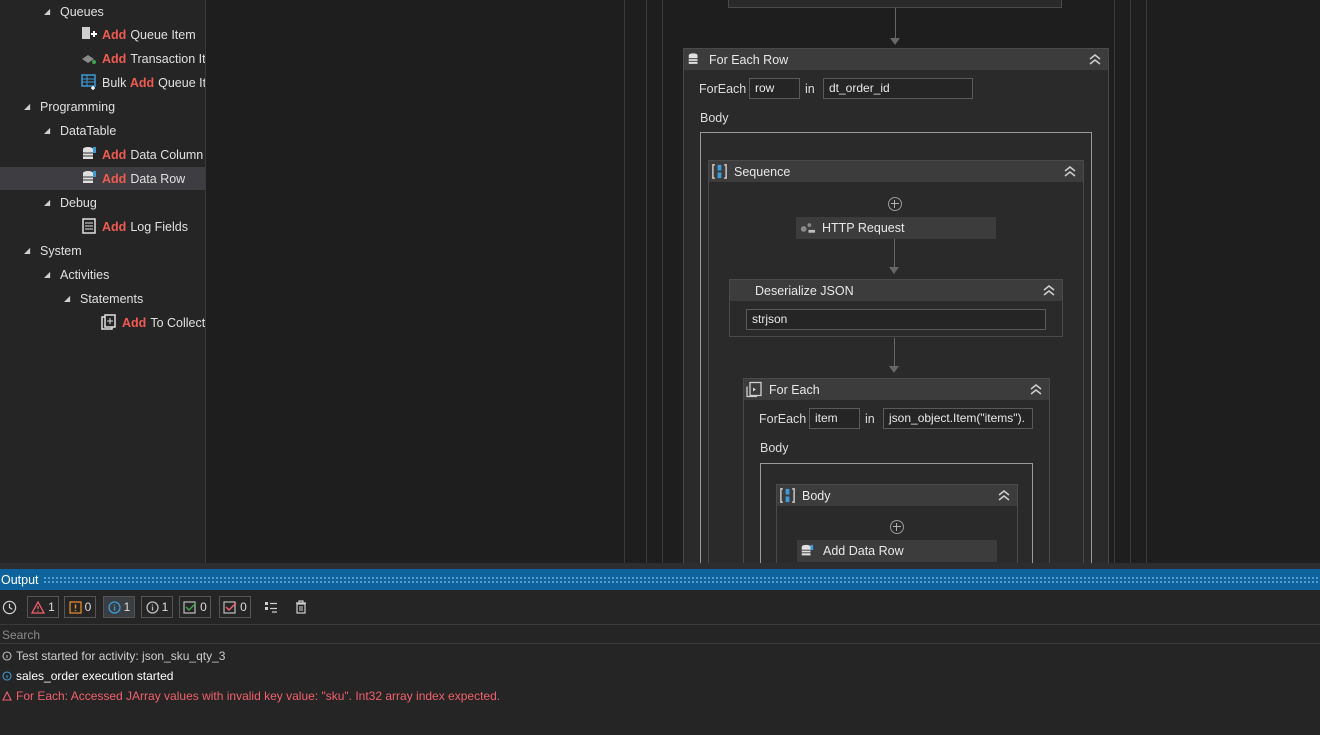 This screenshot has width=1320, height=735. I want to click on tree-item-bulk-add-queue-items: Bulk AddQueue Ite, so click(102, 82).